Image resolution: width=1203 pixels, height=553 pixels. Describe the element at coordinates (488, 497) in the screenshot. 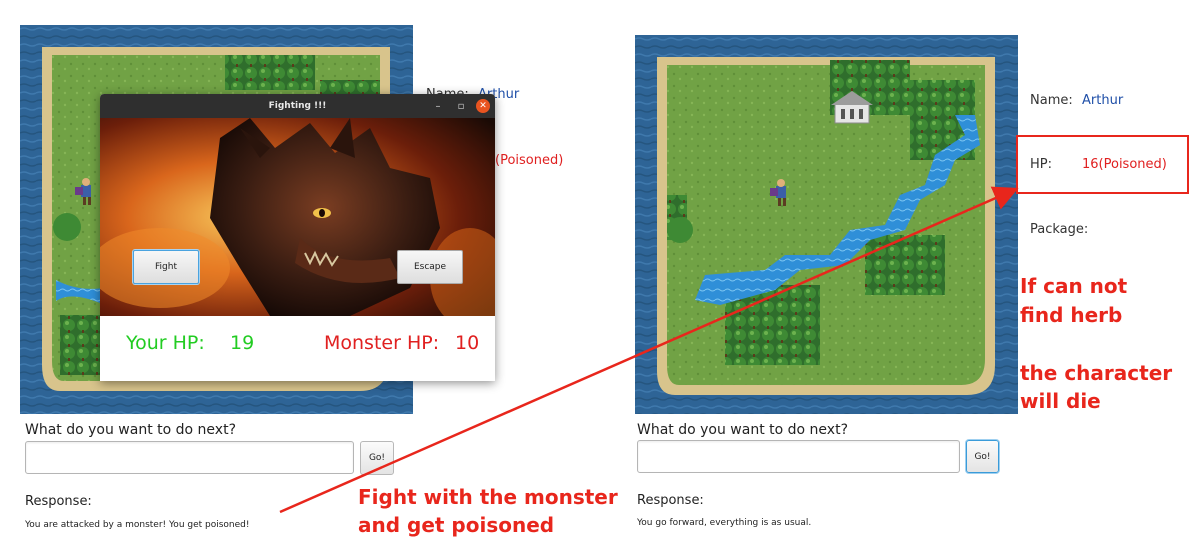

I see `annotation-fight-line1: Fight with the monster` at that location.